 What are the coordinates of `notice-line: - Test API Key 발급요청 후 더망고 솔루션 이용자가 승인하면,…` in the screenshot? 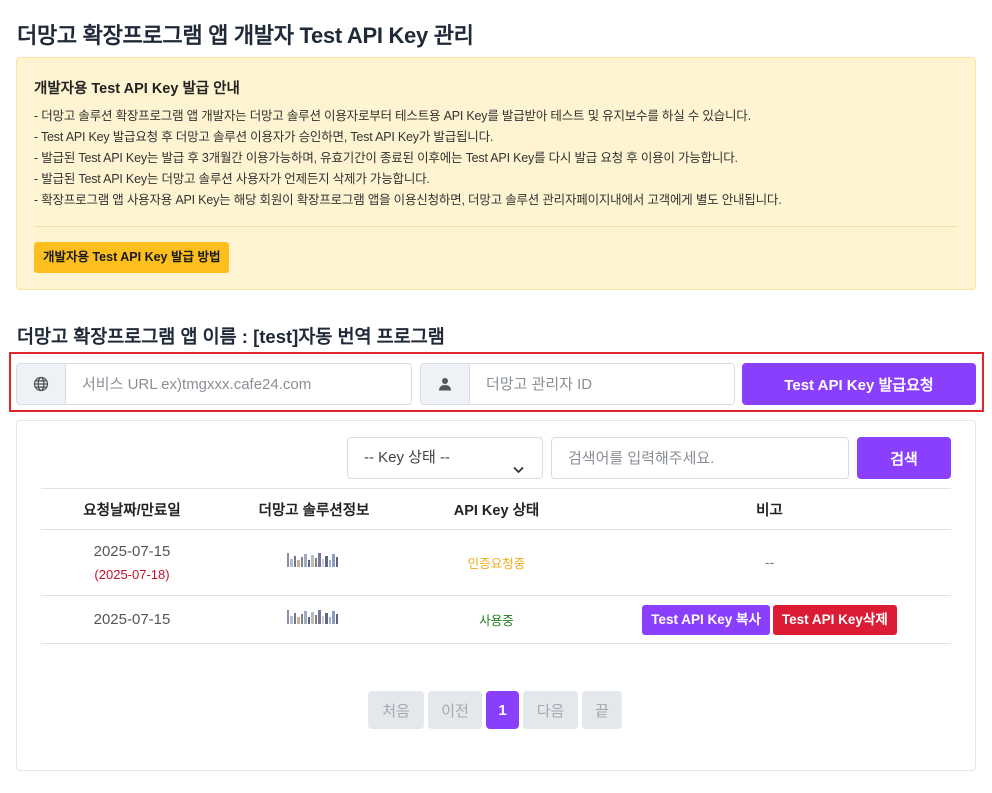 It's located at (264, 137).